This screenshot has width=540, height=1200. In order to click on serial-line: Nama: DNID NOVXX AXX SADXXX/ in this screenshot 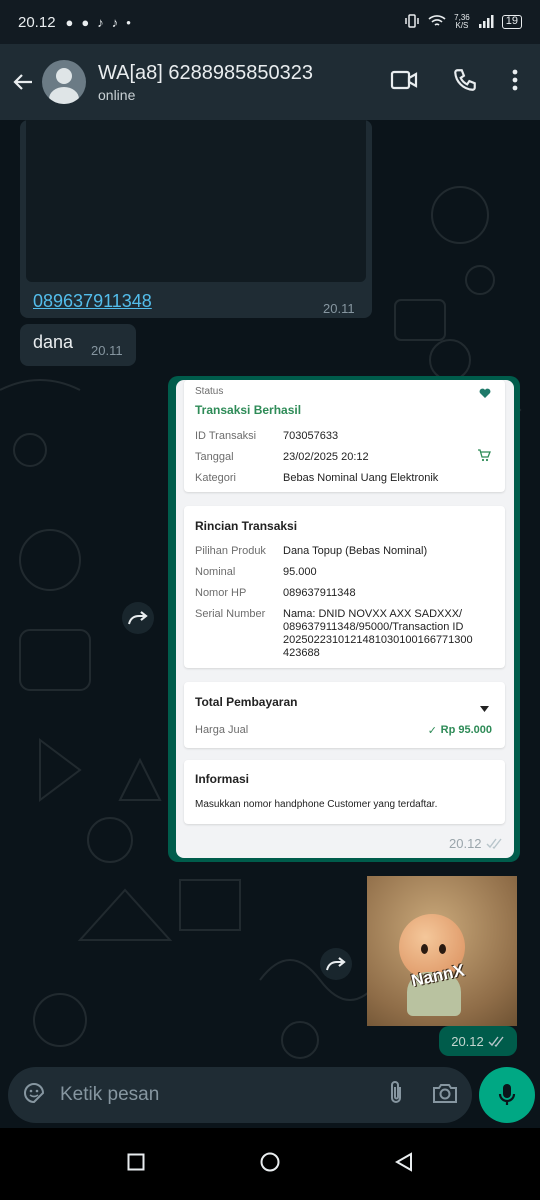, I will do `click(373, 614)`.